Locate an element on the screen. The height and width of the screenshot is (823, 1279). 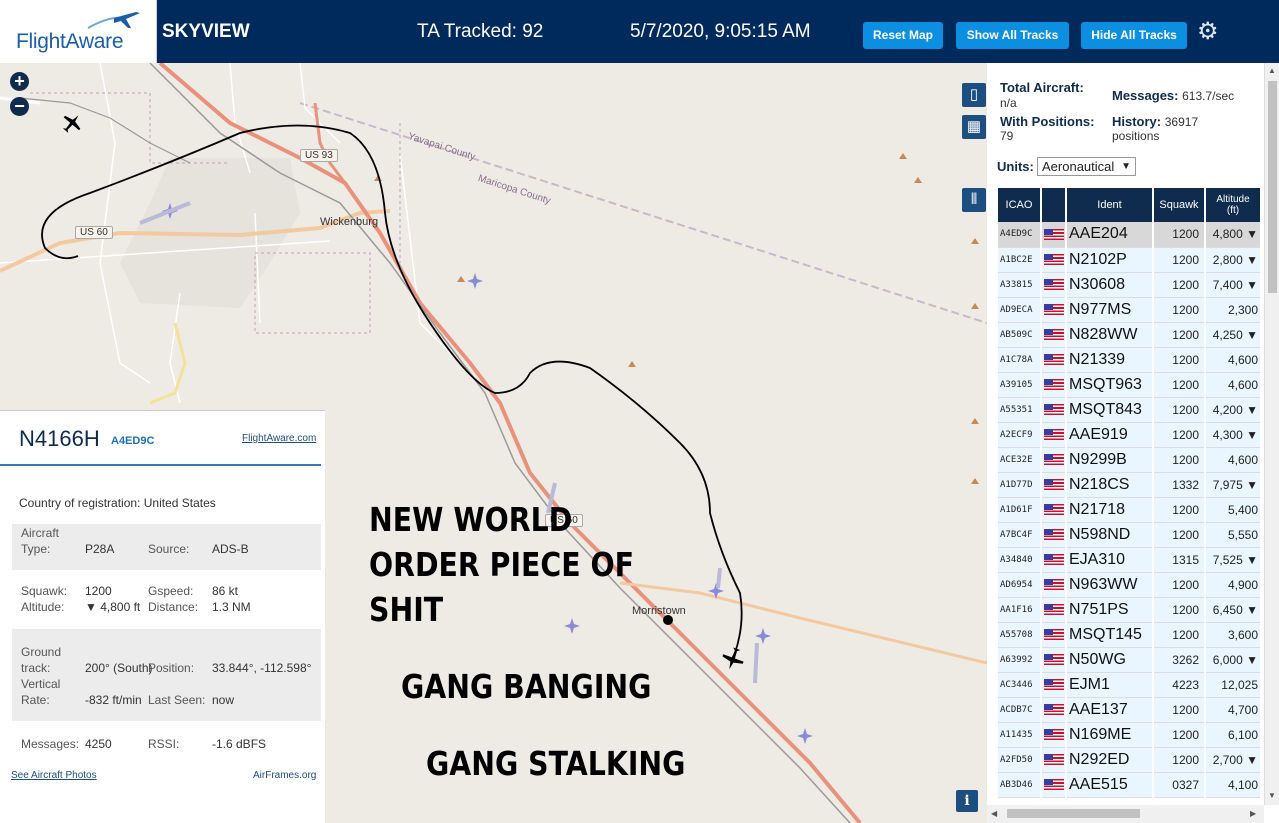
column-header-altitude: Altitude (ft) is located at coordinates (1233, 205).